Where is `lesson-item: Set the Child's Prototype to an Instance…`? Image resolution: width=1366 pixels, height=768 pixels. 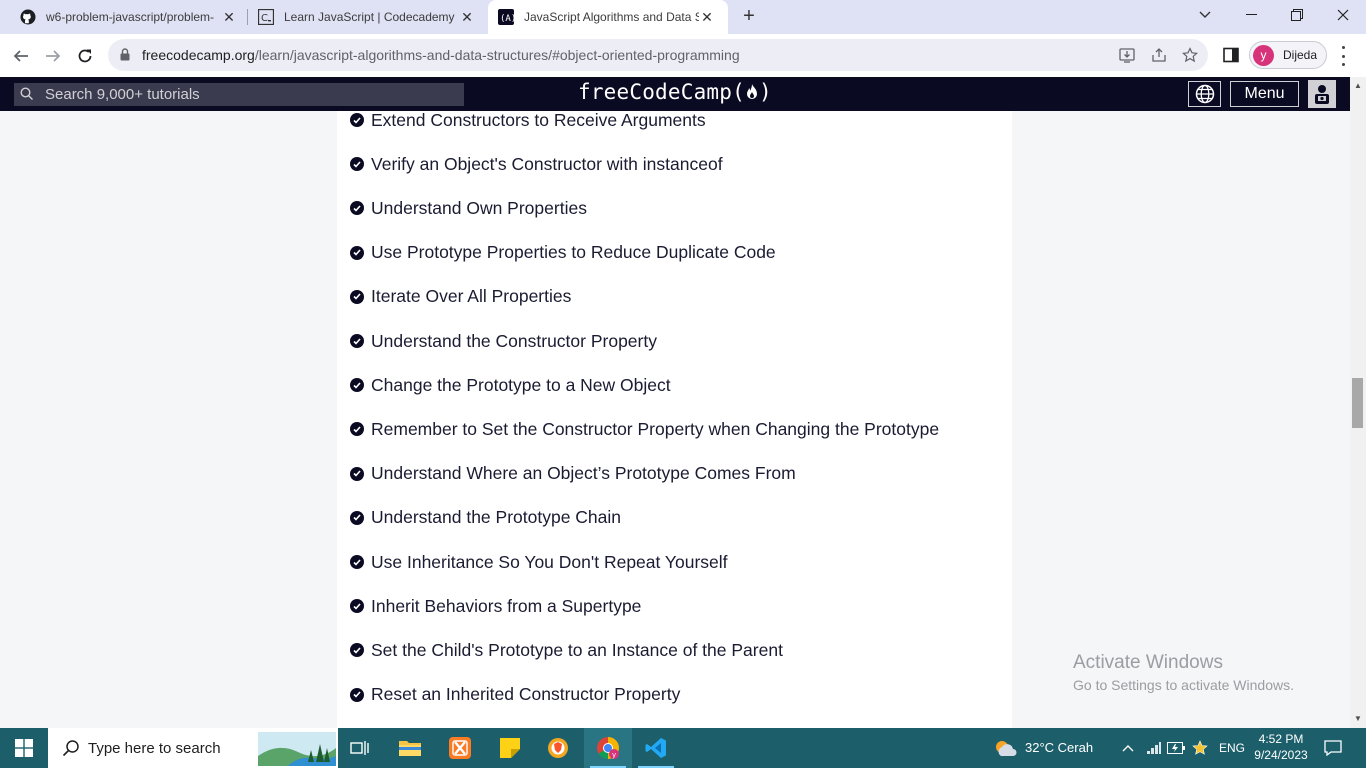 lesson-item: Set the Child's Prototype to an Instance… is located at coordinates (566, 650).